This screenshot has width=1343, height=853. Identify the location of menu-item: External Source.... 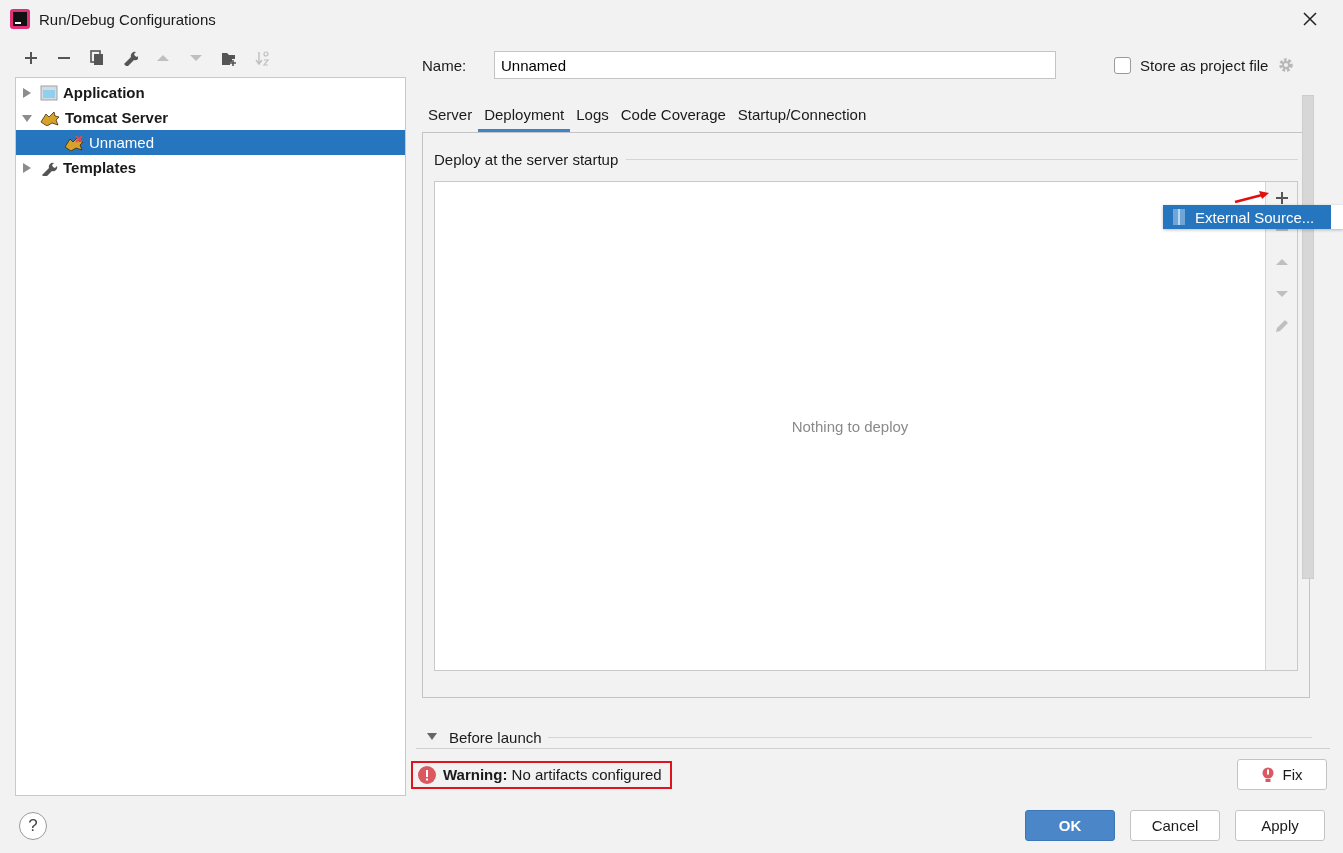
(1247, 217).